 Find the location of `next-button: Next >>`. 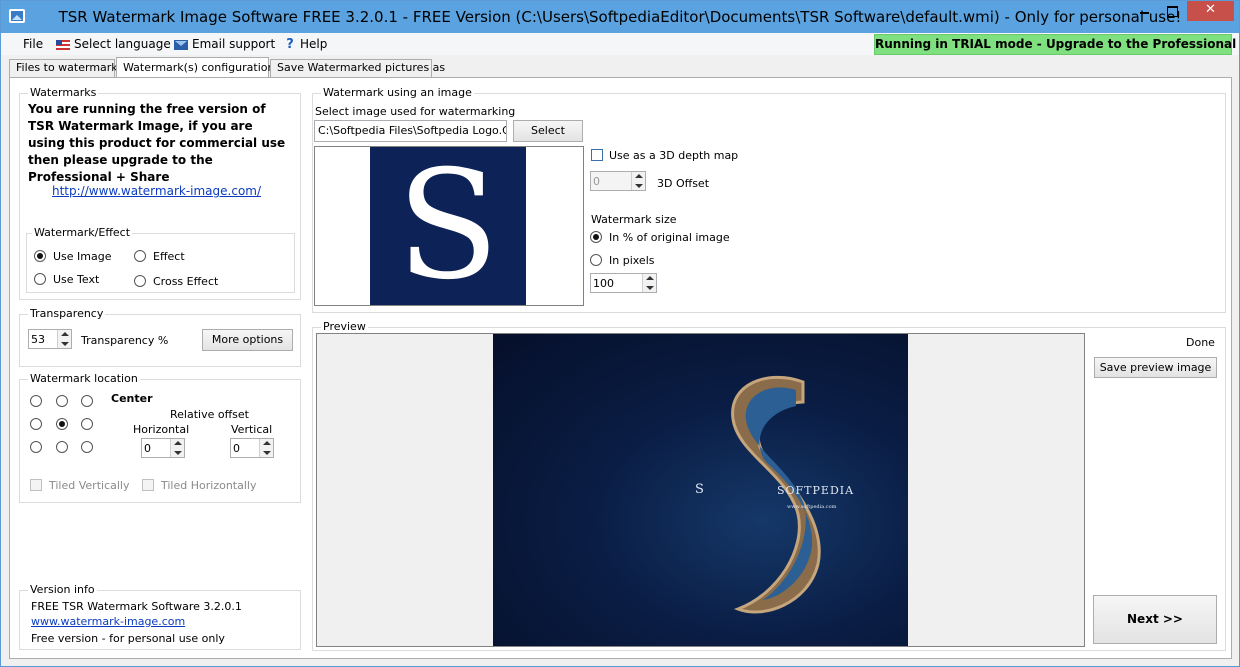

next-button: Next >> is located at coordinates (1155, 619).